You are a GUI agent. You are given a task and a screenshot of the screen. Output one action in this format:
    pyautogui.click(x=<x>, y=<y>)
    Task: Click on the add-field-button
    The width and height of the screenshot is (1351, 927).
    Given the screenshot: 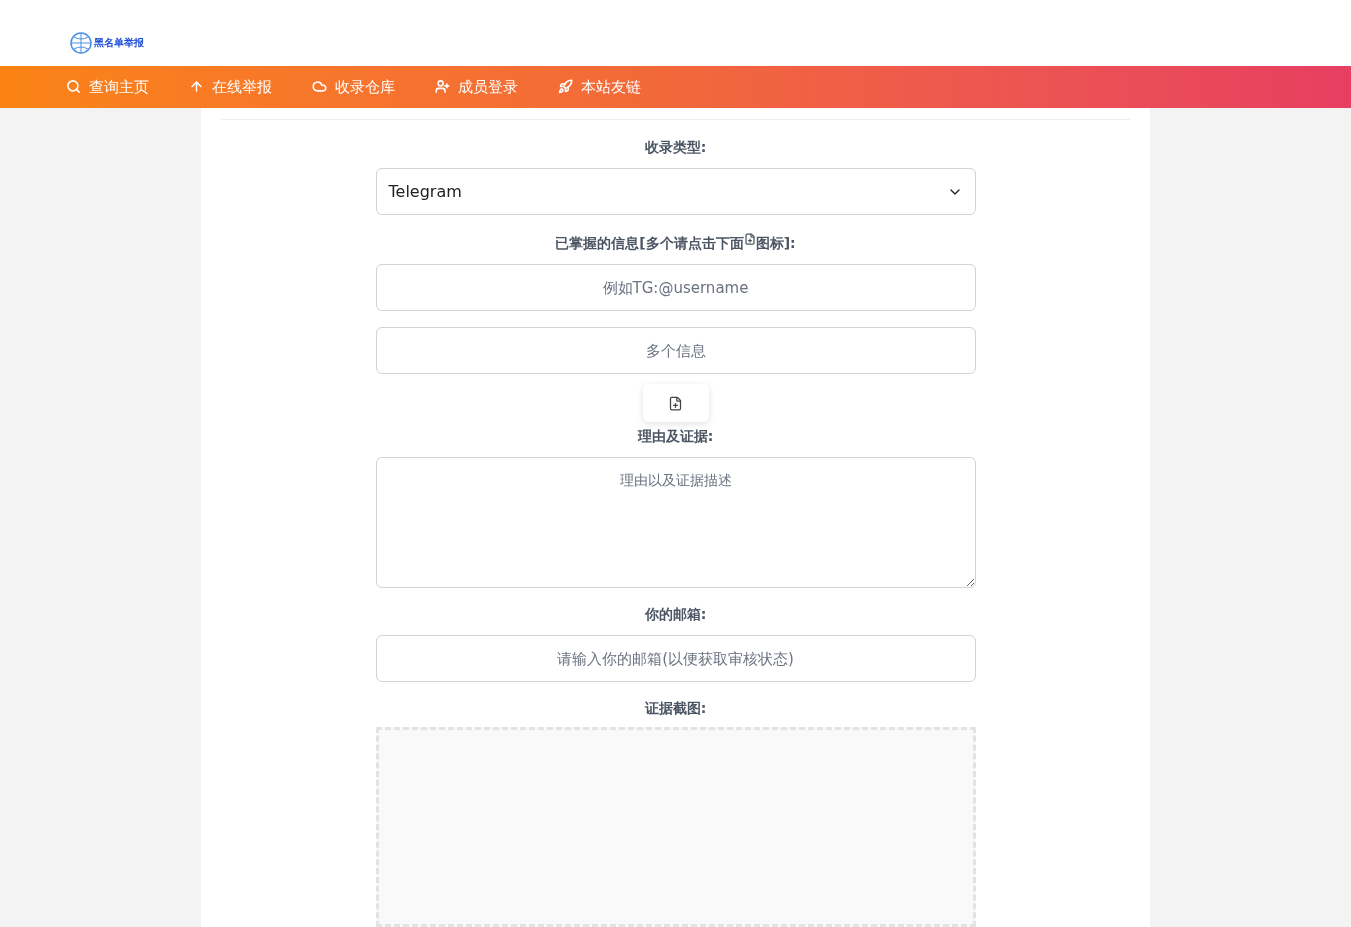 What is the action you would take?
    pyautogui.click(x=675, y=403)
    